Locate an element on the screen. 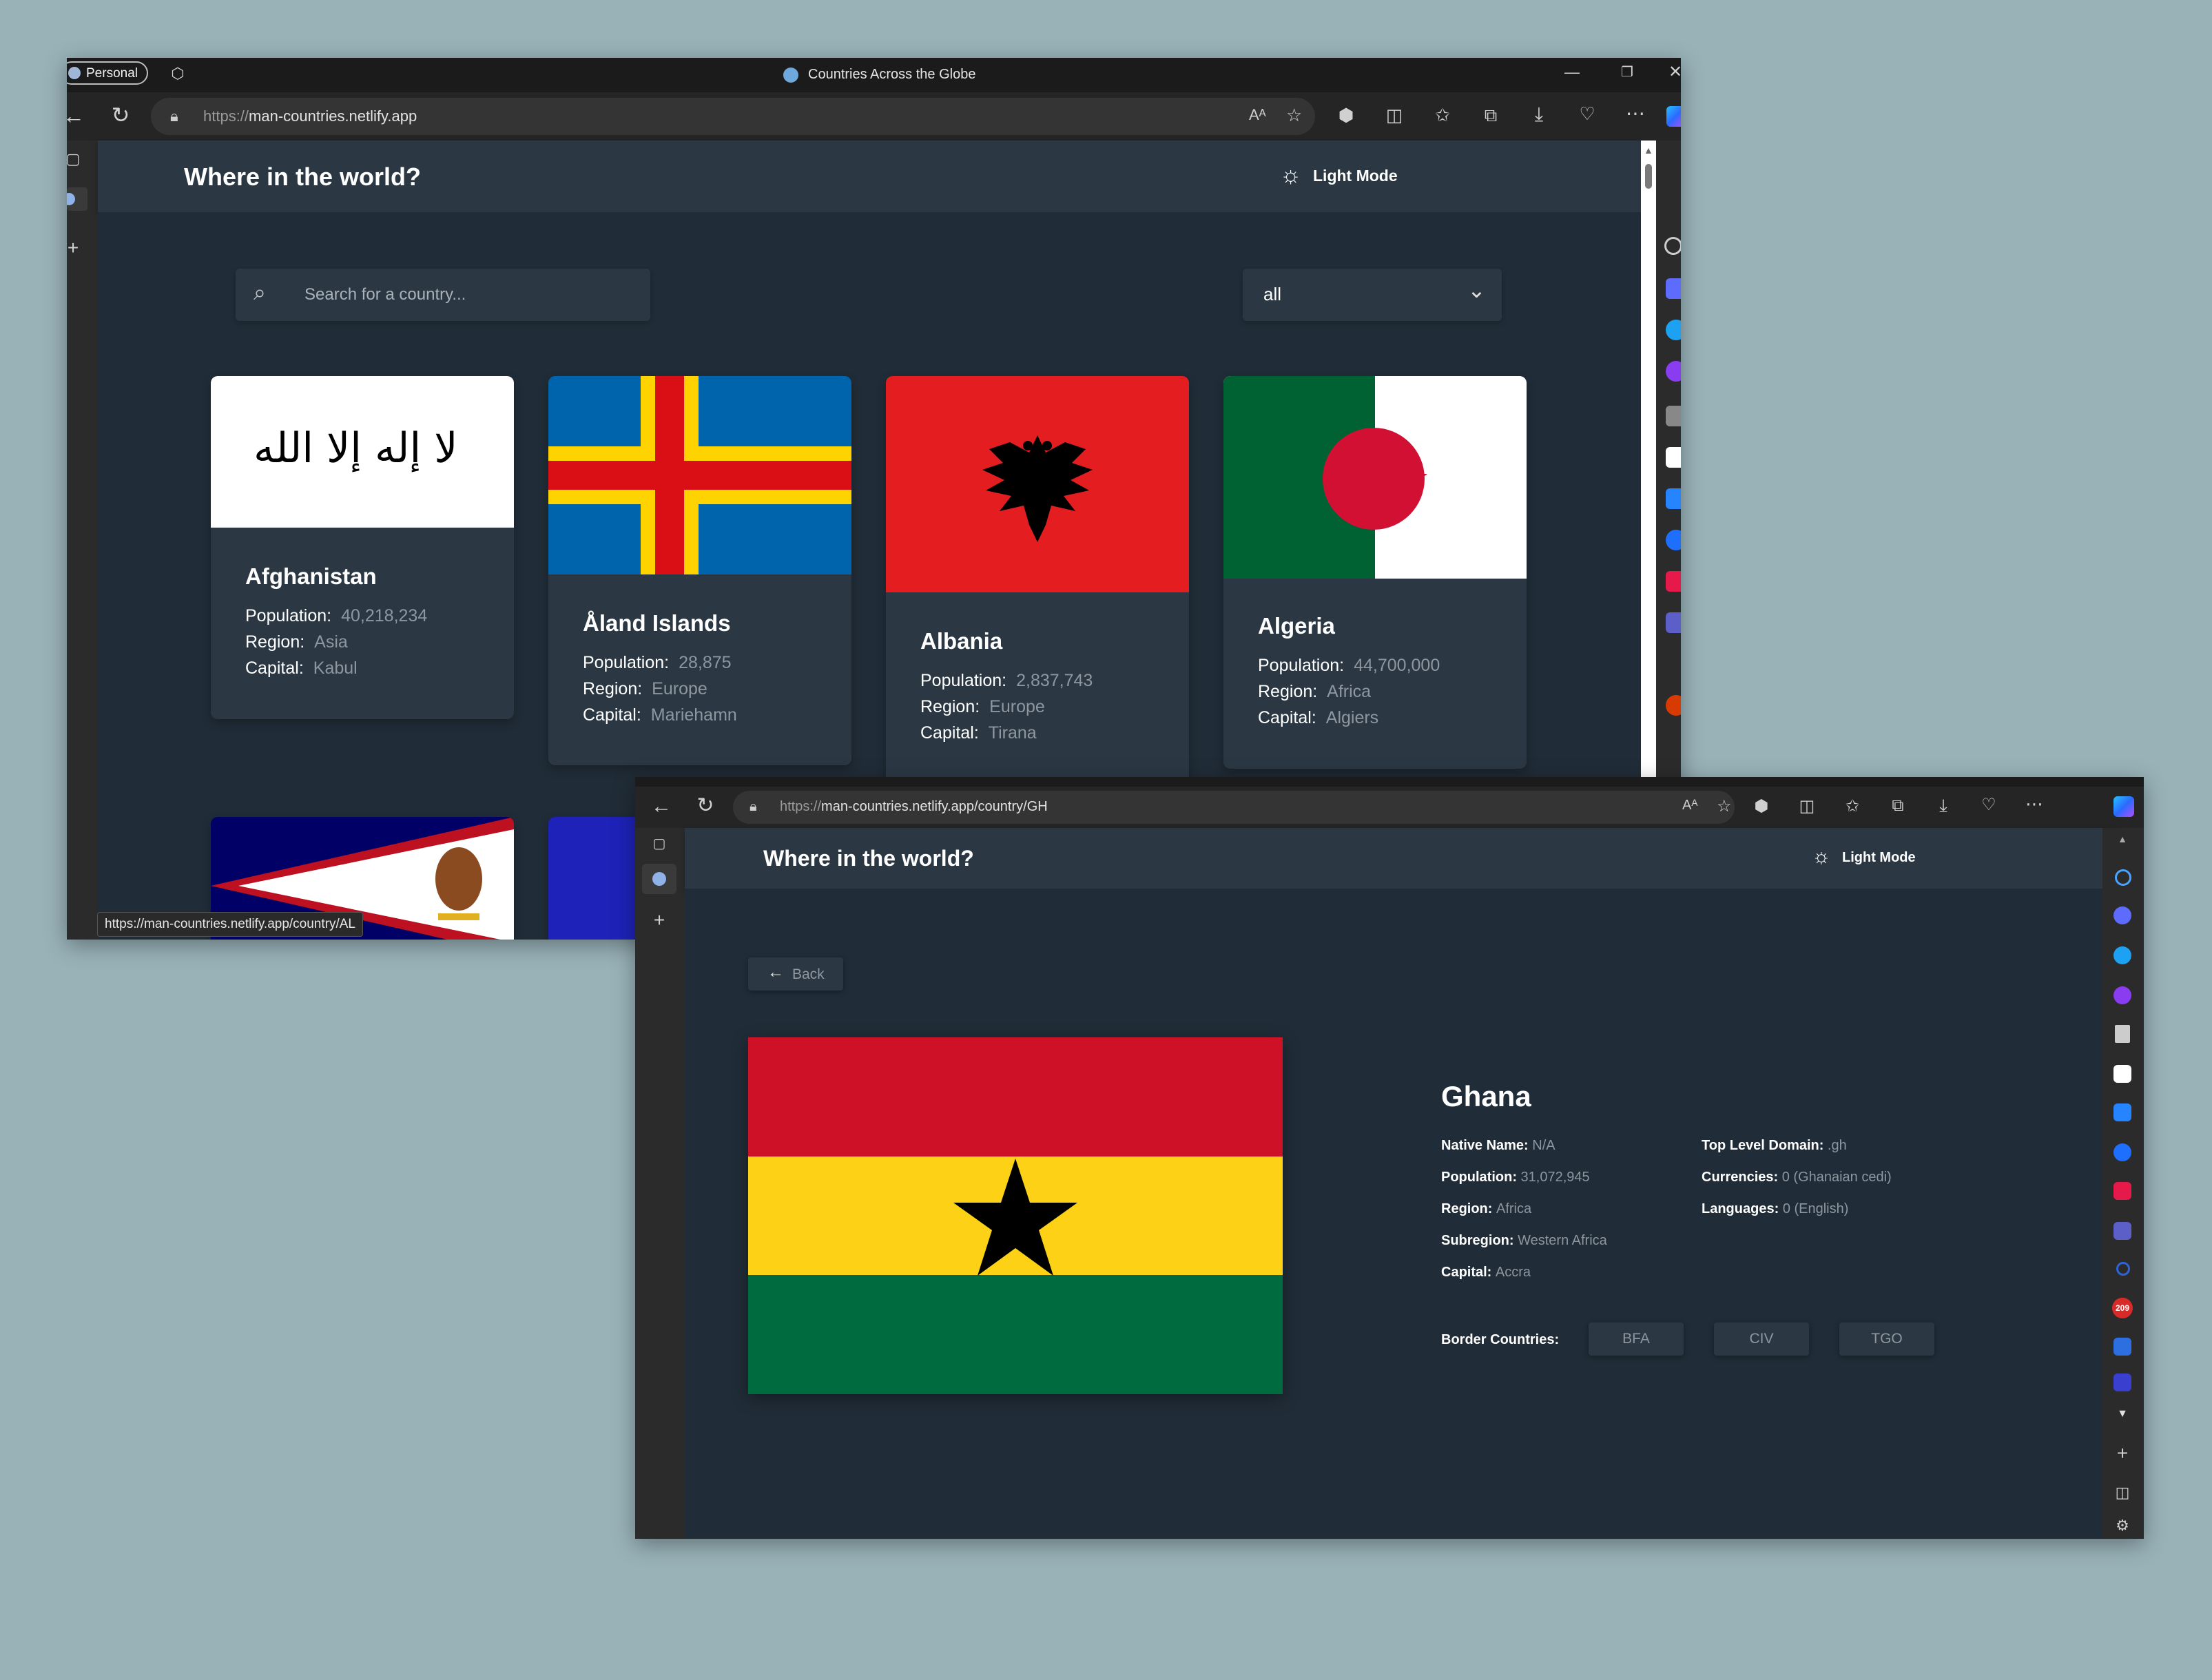  url-protocol: https:// is located at coordinates (801, 806).